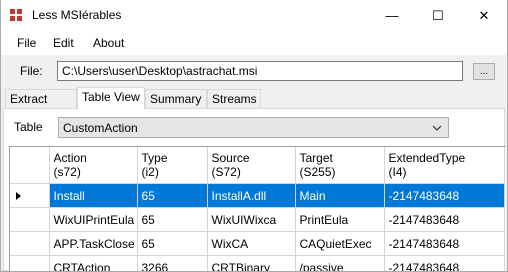  What do you see at coordinates (93, 195) in the screenshot?
I see `cell-action: Install` at bounding box center [93, 195].